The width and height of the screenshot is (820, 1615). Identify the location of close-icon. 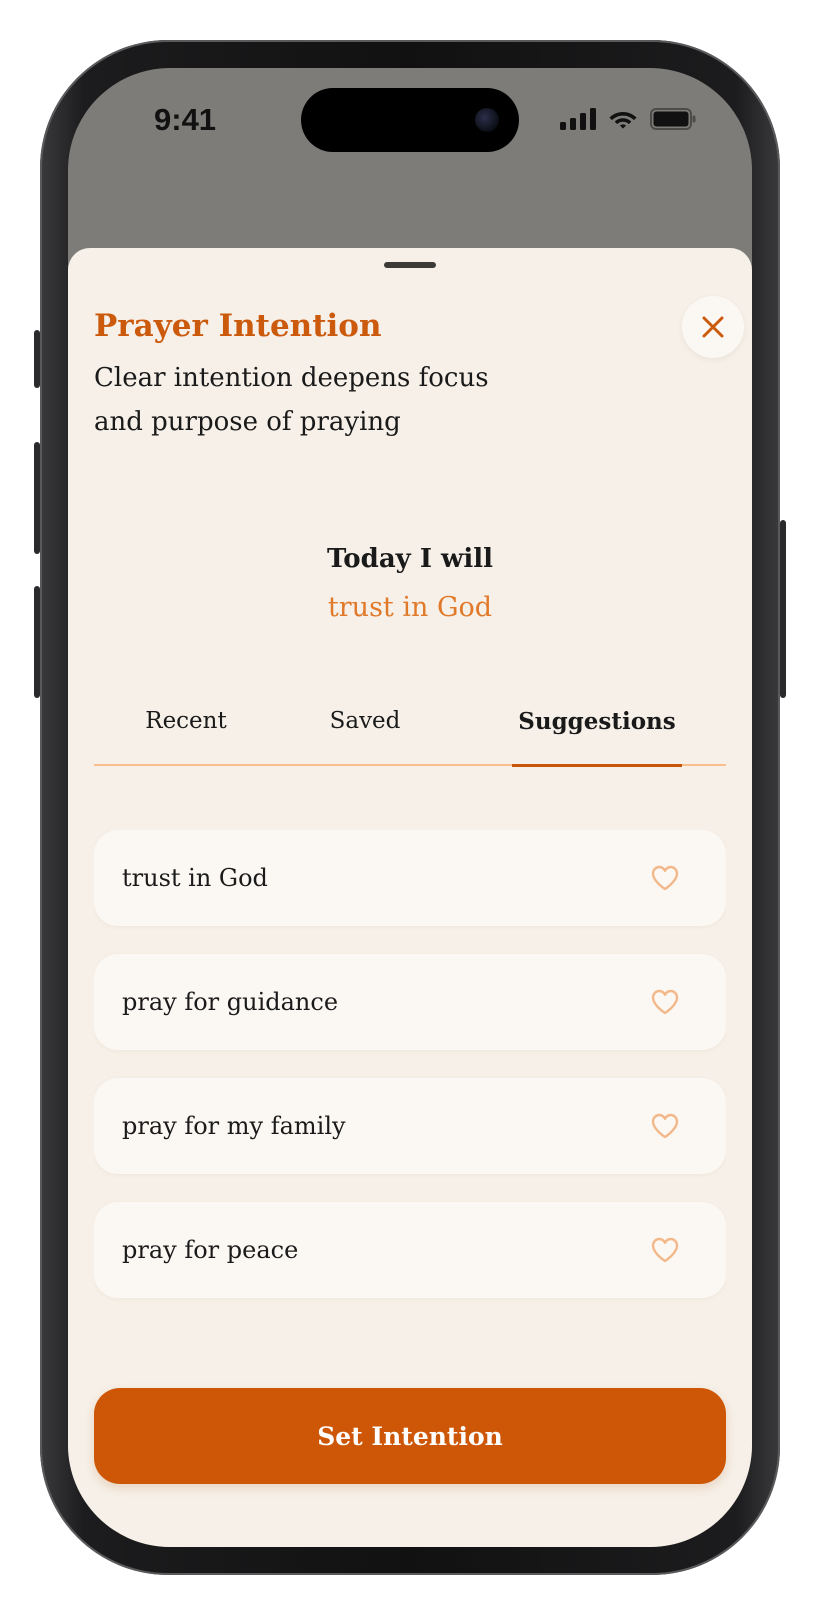
(713, 327).